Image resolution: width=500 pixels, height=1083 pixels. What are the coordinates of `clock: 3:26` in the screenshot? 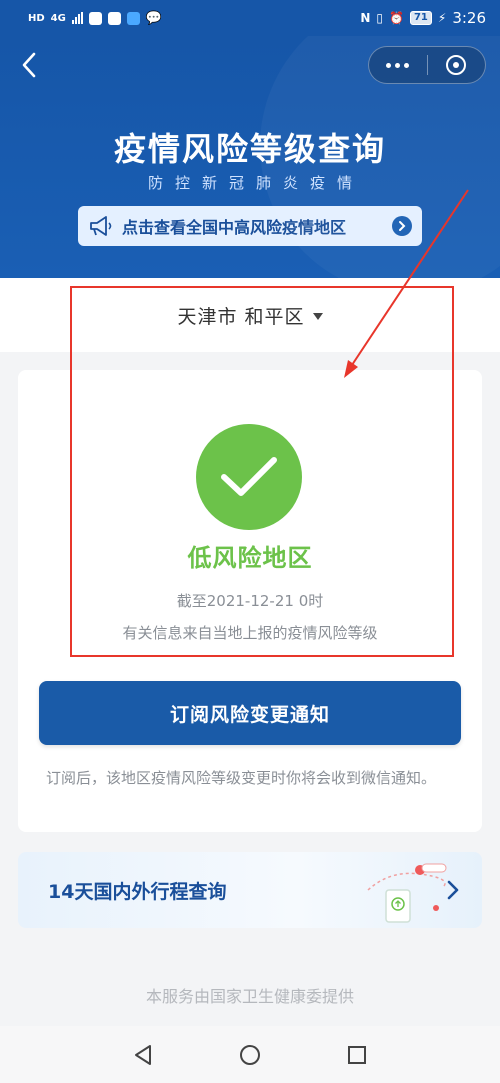 It's located at (469, 18).